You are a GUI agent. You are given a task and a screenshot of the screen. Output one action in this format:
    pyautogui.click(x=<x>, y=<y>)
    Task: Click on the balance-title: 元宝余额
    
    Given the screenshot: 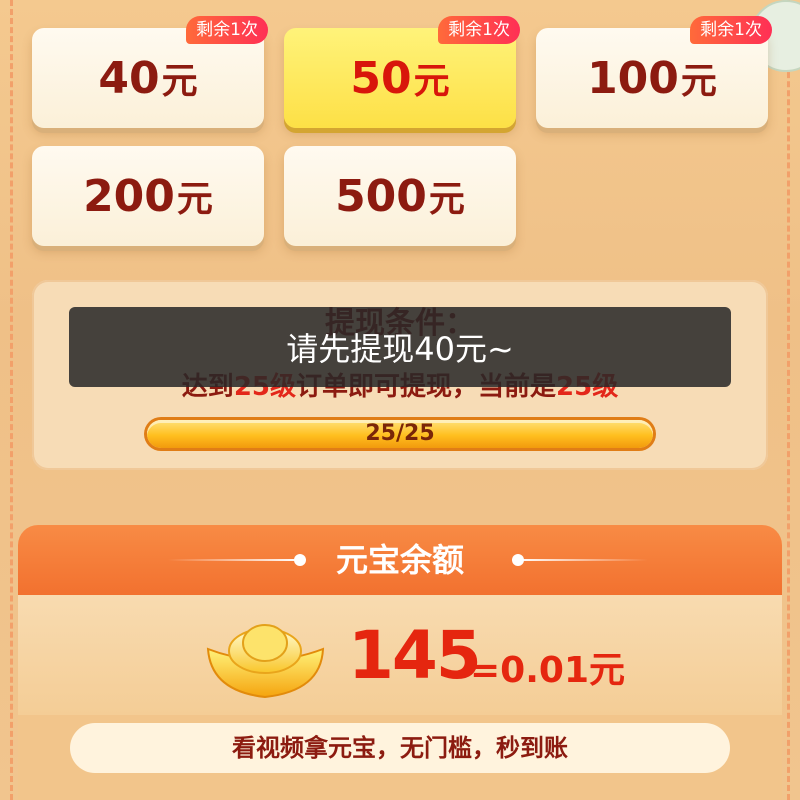 What is the action you would take?
    pyautogui.click(x=399, y=560)
    